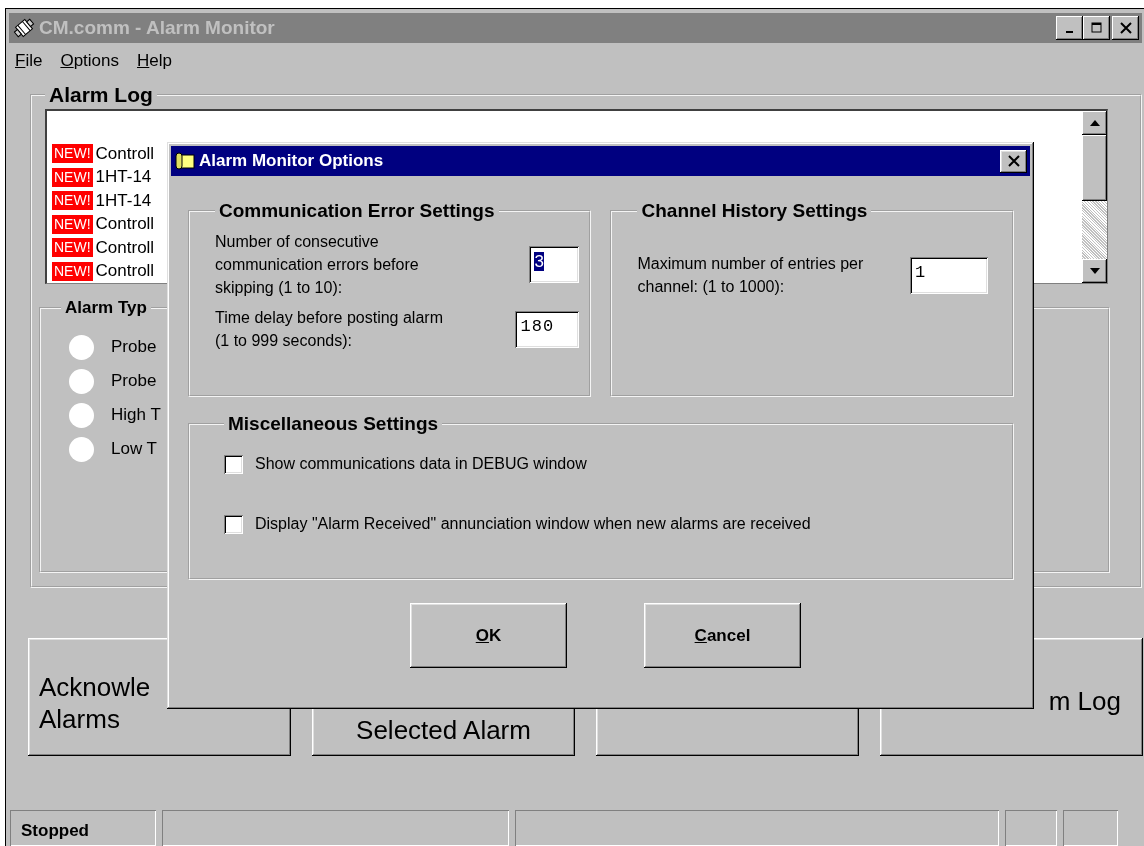  What do you see at coordinates (547, 329) in the screenshot?
I see `input-field: 180` at bounding box center [547, 329].